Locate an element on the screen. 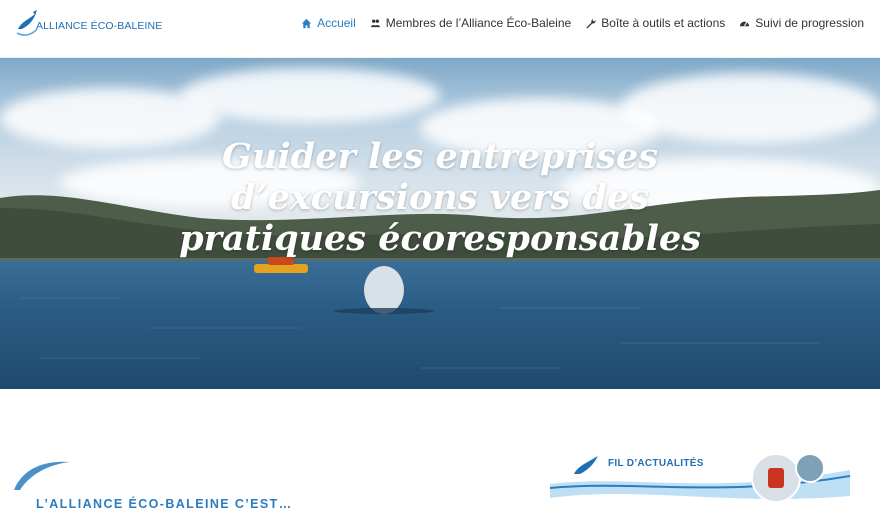  members-icon is located at coordinates (375, 23).